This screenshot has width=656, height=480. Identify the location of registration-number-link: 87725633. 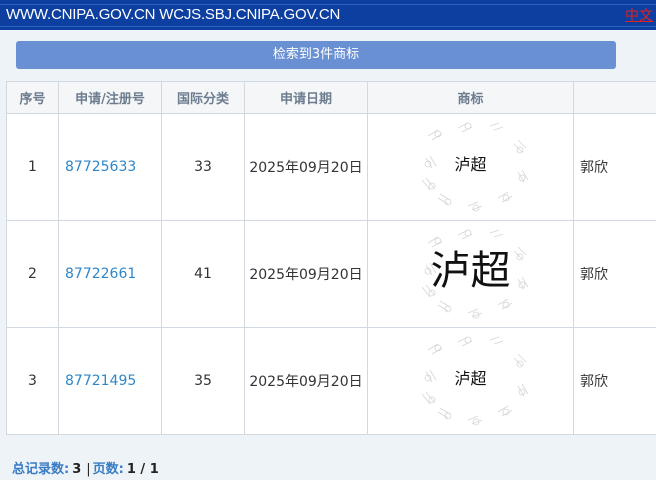
(110, 167).